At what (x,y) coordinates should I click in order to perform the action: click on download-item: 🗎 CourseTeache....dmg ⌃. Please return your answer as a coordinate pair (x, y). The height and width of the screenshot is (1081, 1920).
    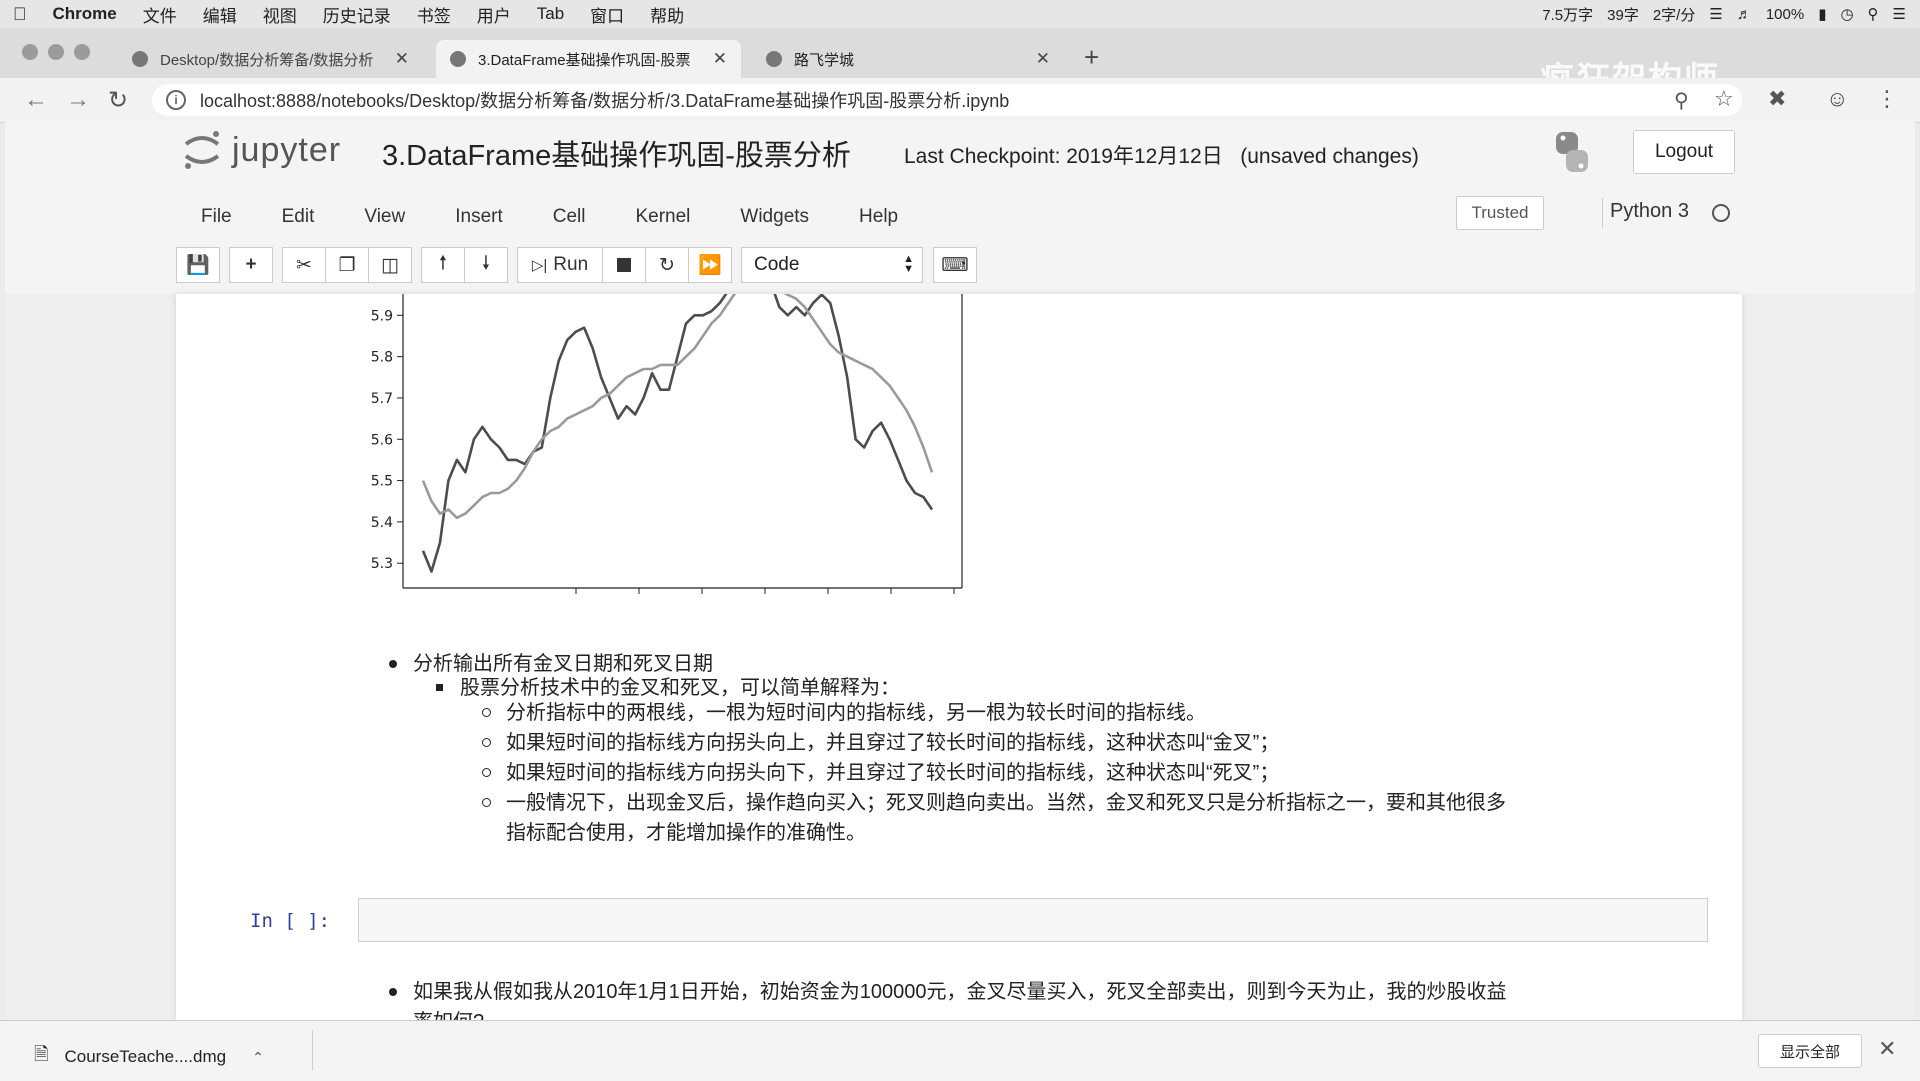
    Looking at the image, I should click on (149, 1057).